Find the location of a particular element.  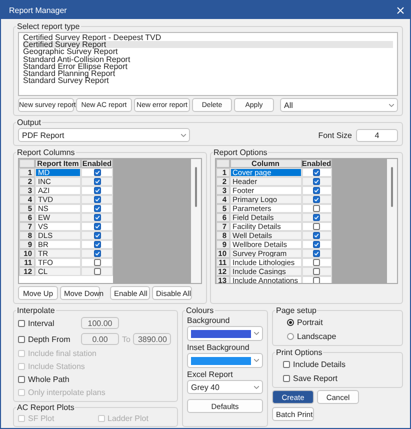

depth-to-field: 3890.00 is located at coordinates (152, 339).